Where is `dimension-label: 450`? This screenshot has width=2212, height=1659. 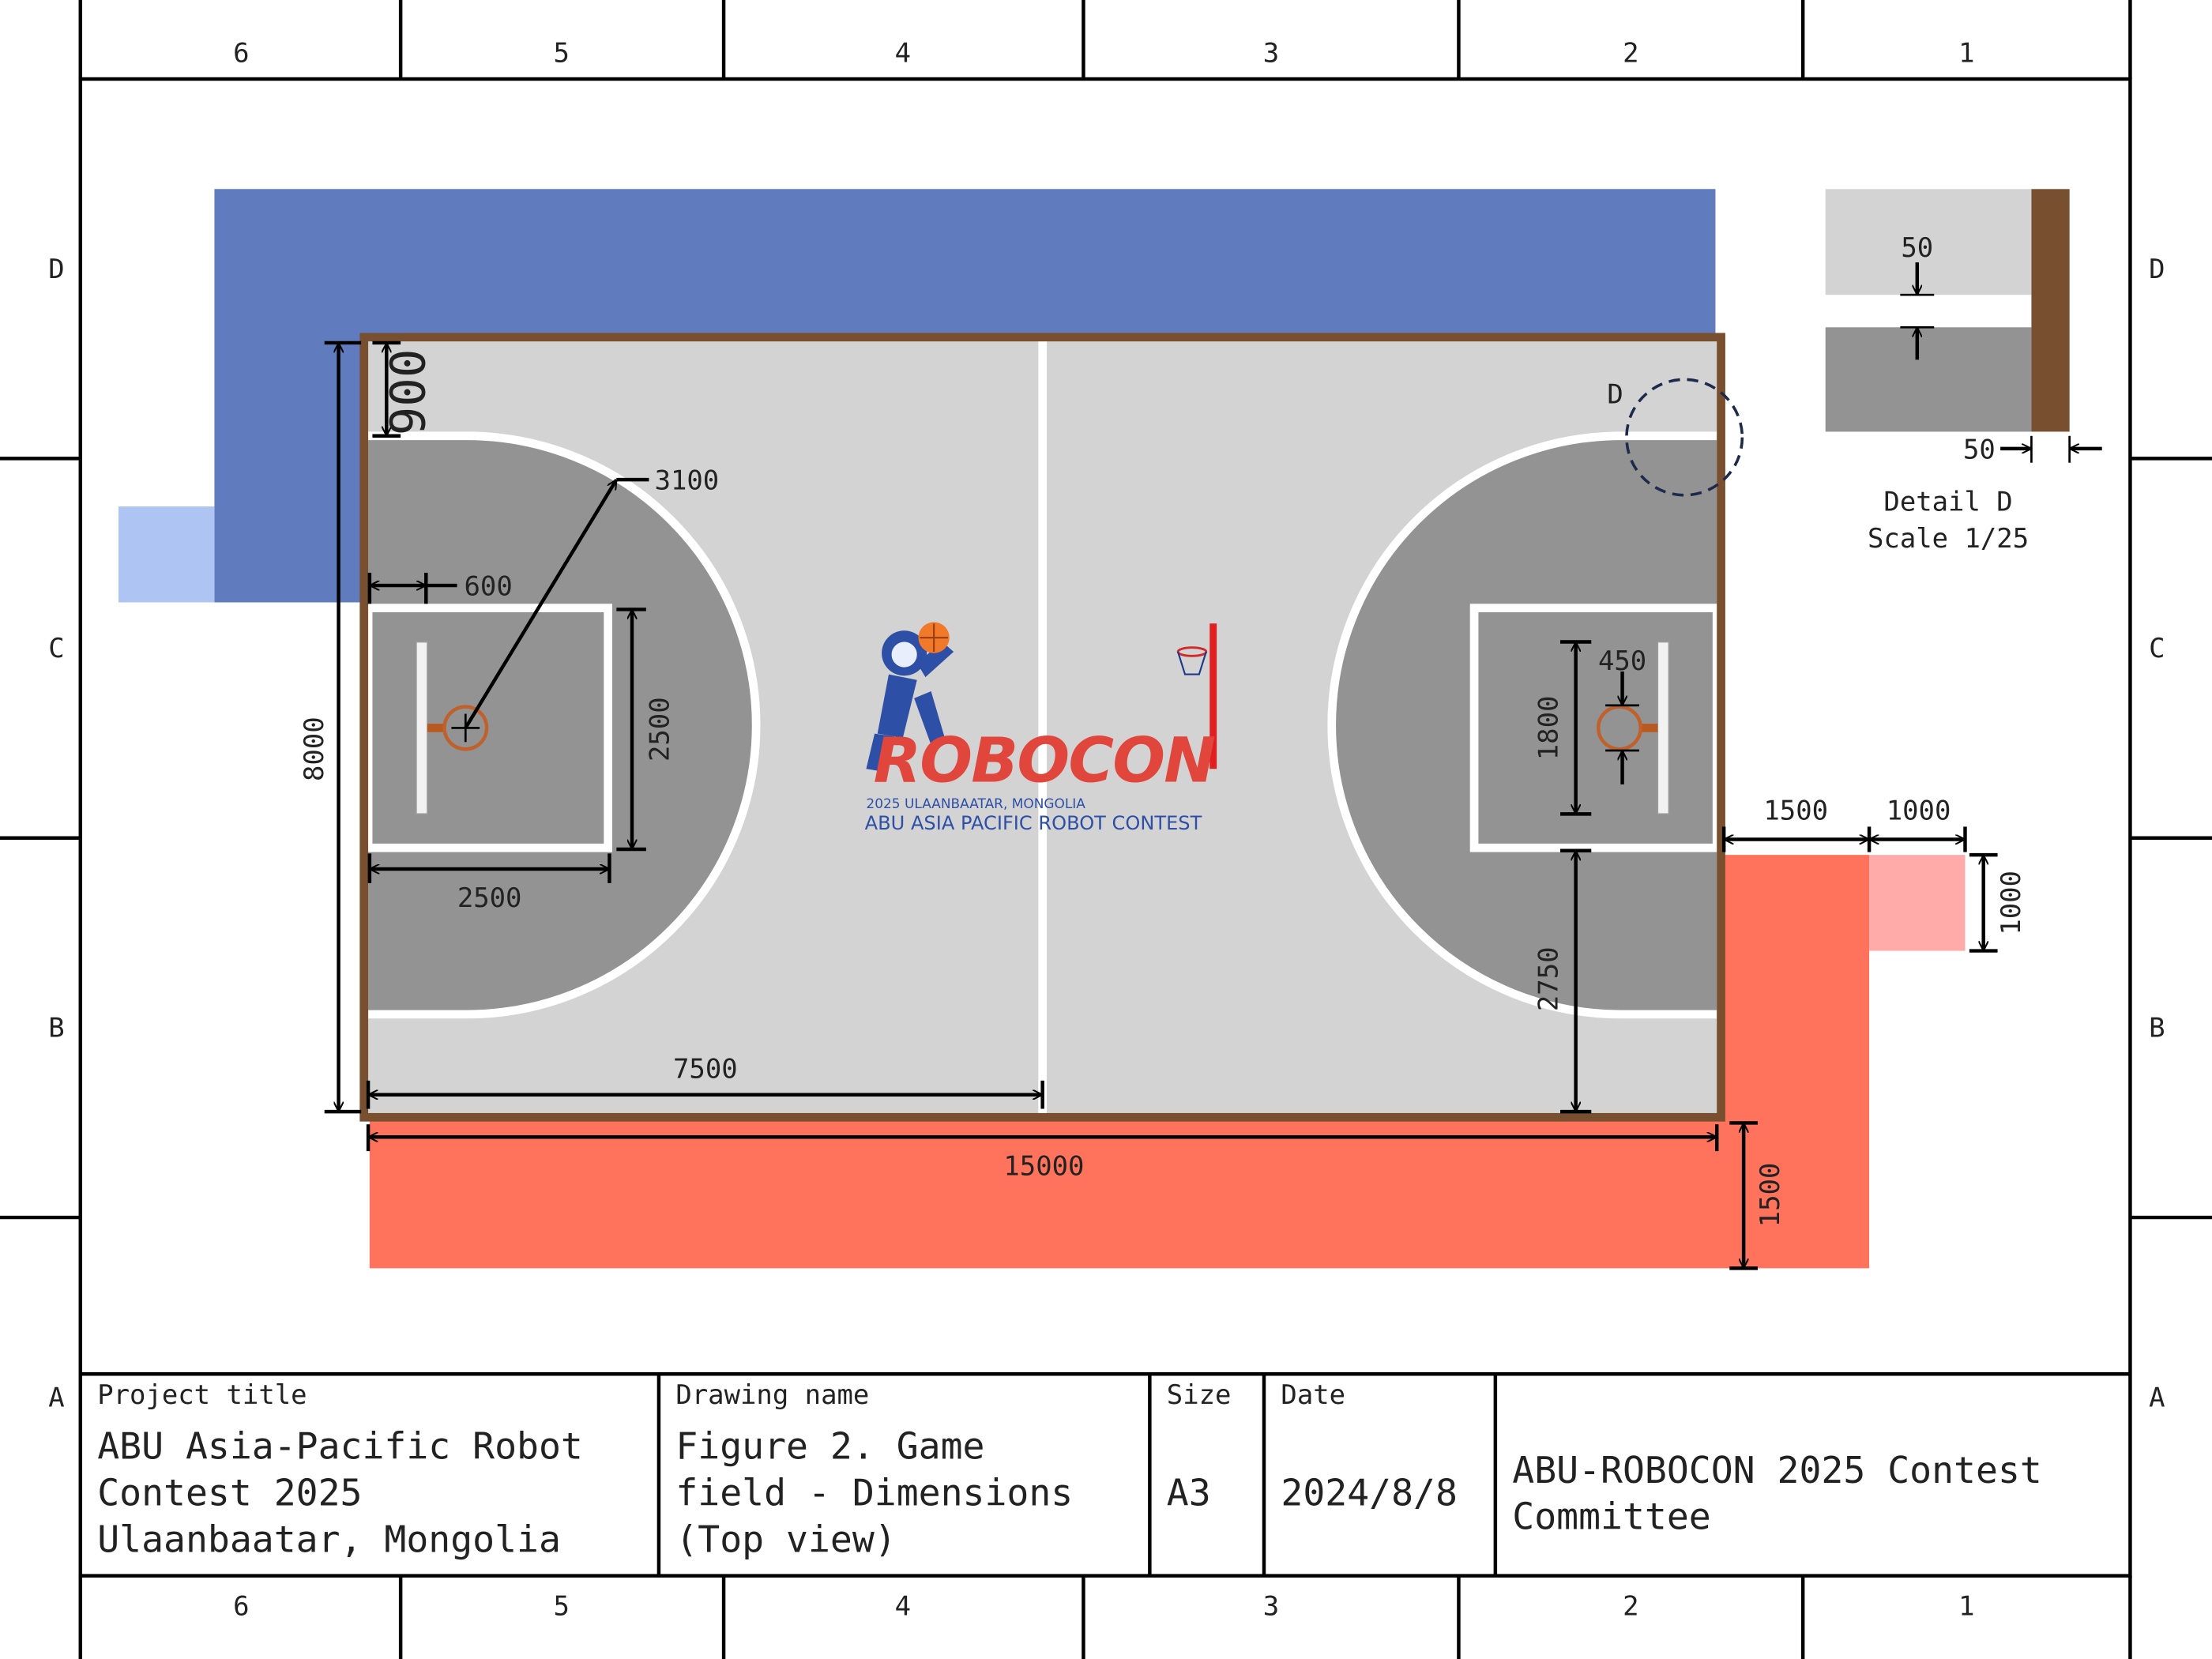
dimension-label: 450 is located at coordinates (1622, 661).